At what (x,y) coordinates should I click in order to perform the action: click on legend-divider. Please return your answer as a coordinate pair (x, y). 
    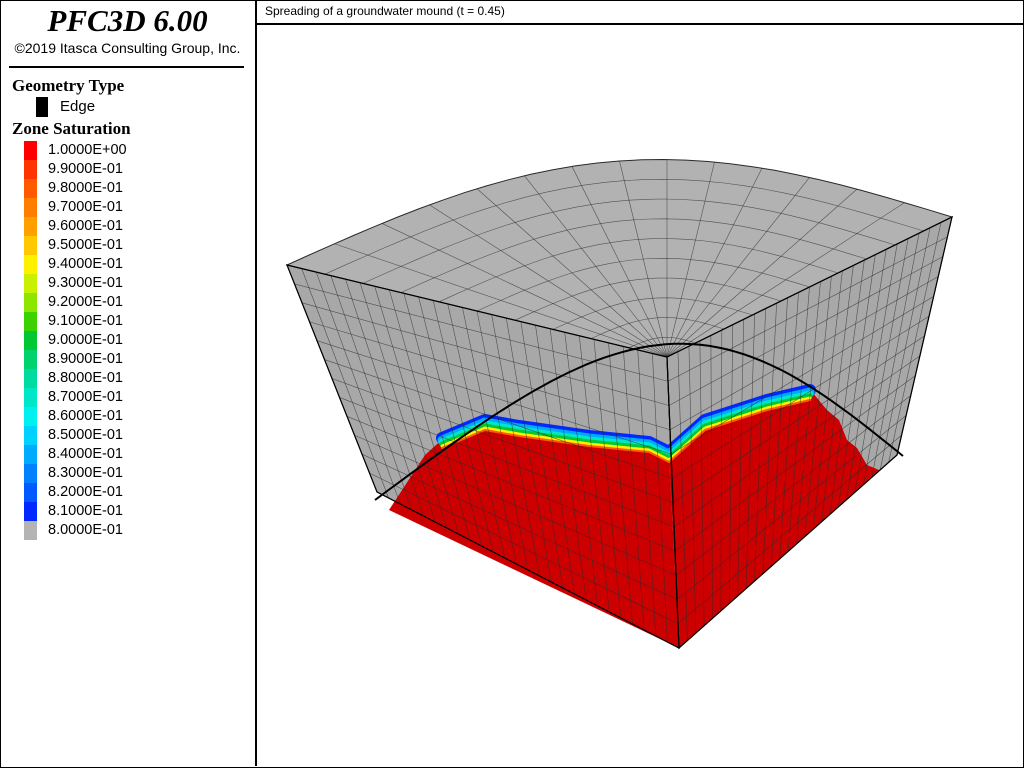
    Looking at the image, I should click on (126, 67).